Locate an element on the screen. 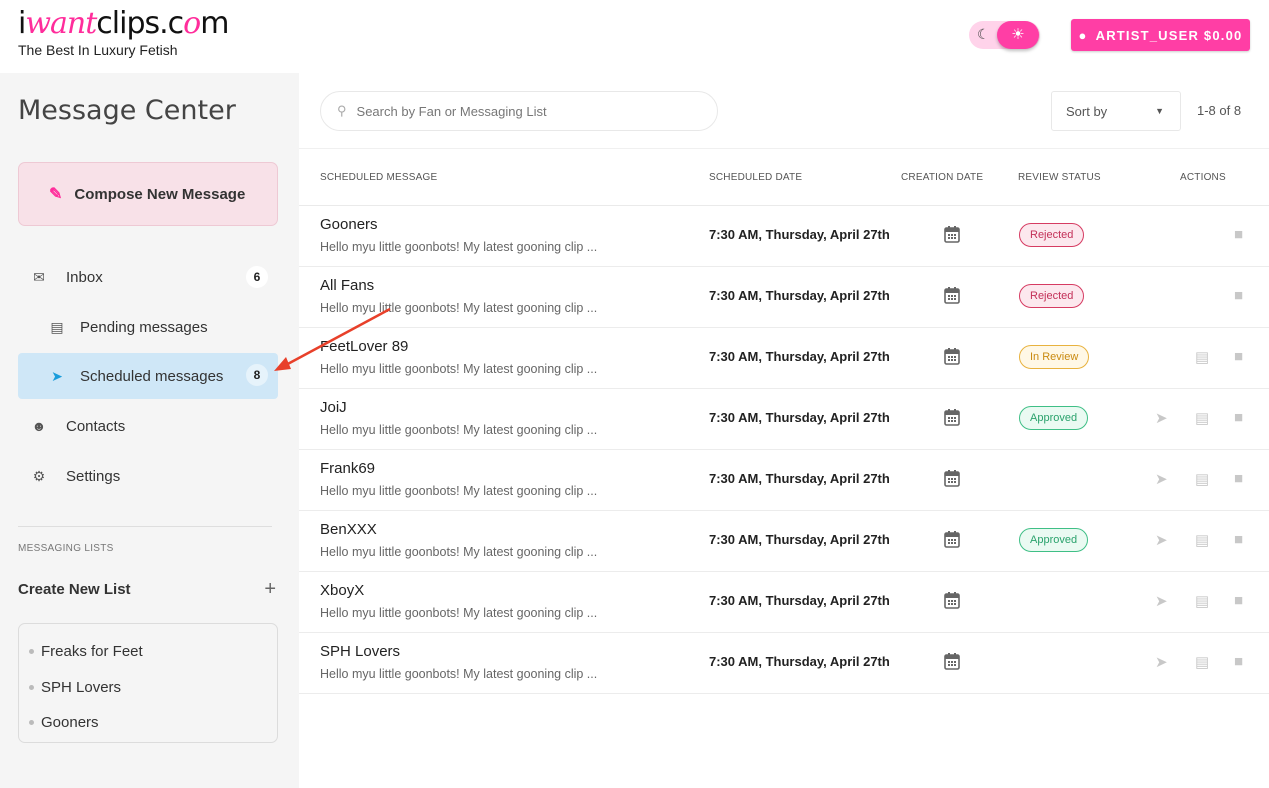 The height and width of the screenshot is (788, 1269). sidebar-divider is located at coordinates (145, 526).